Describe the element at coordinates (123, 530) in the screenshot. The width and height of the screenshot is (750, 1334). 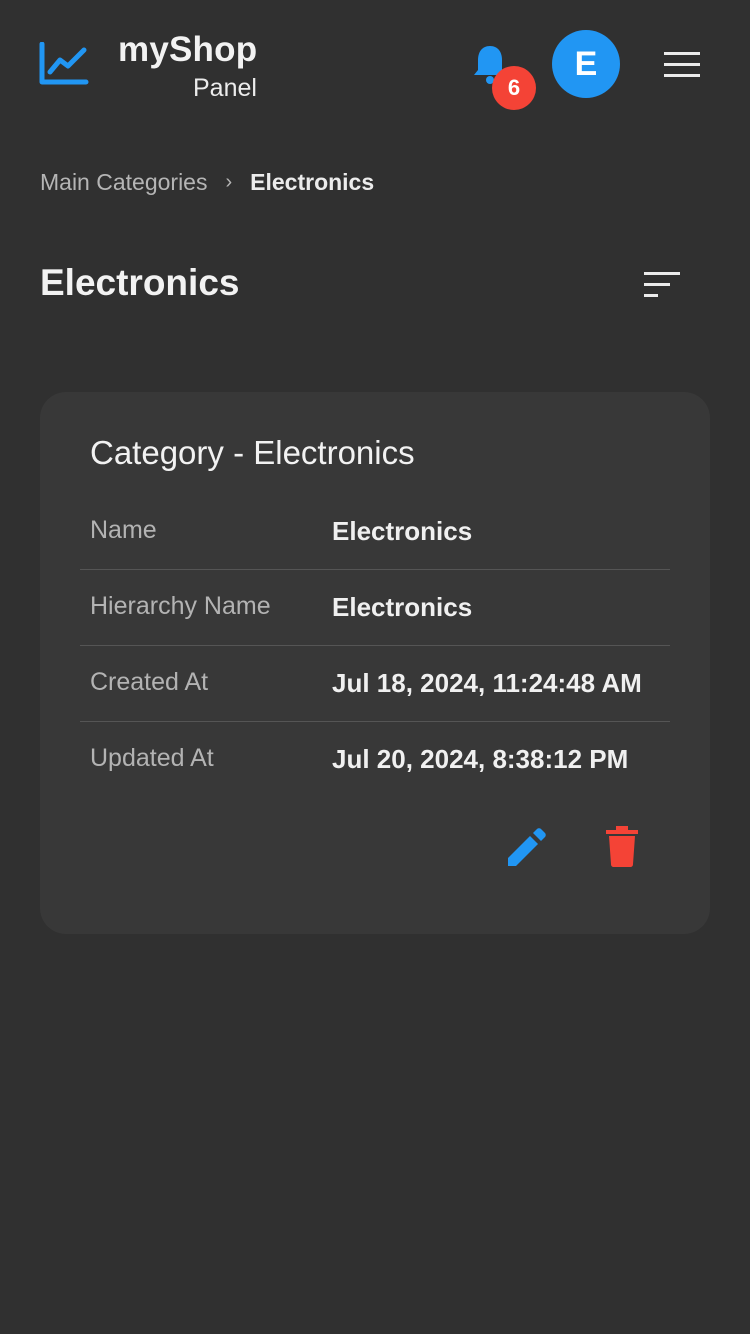
I see `detail-label: Name` at that location.